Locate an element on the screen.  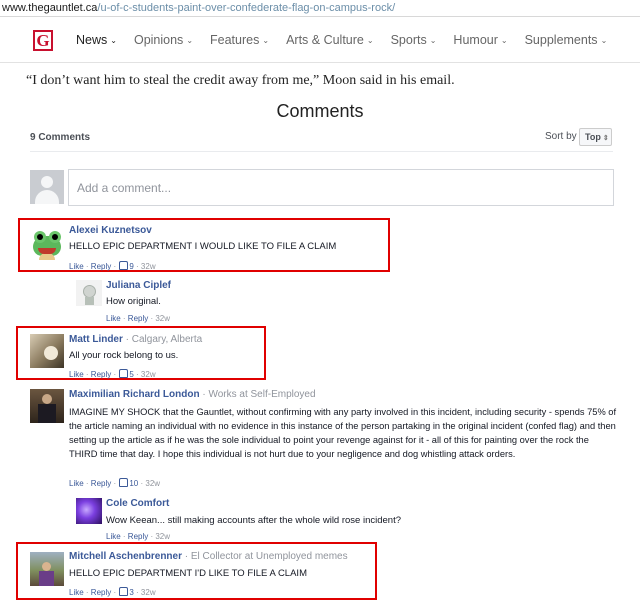
comments-title: Comments is located at coordinates (320, 111).